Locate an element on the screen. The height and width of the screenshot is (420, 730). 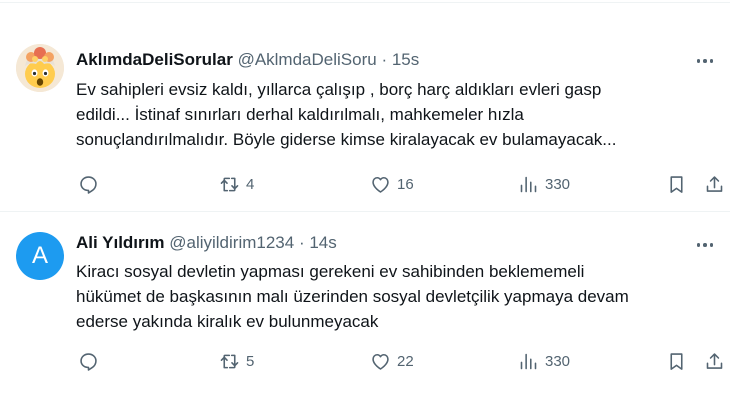
avatar: A is located at coordinates (40, 256).